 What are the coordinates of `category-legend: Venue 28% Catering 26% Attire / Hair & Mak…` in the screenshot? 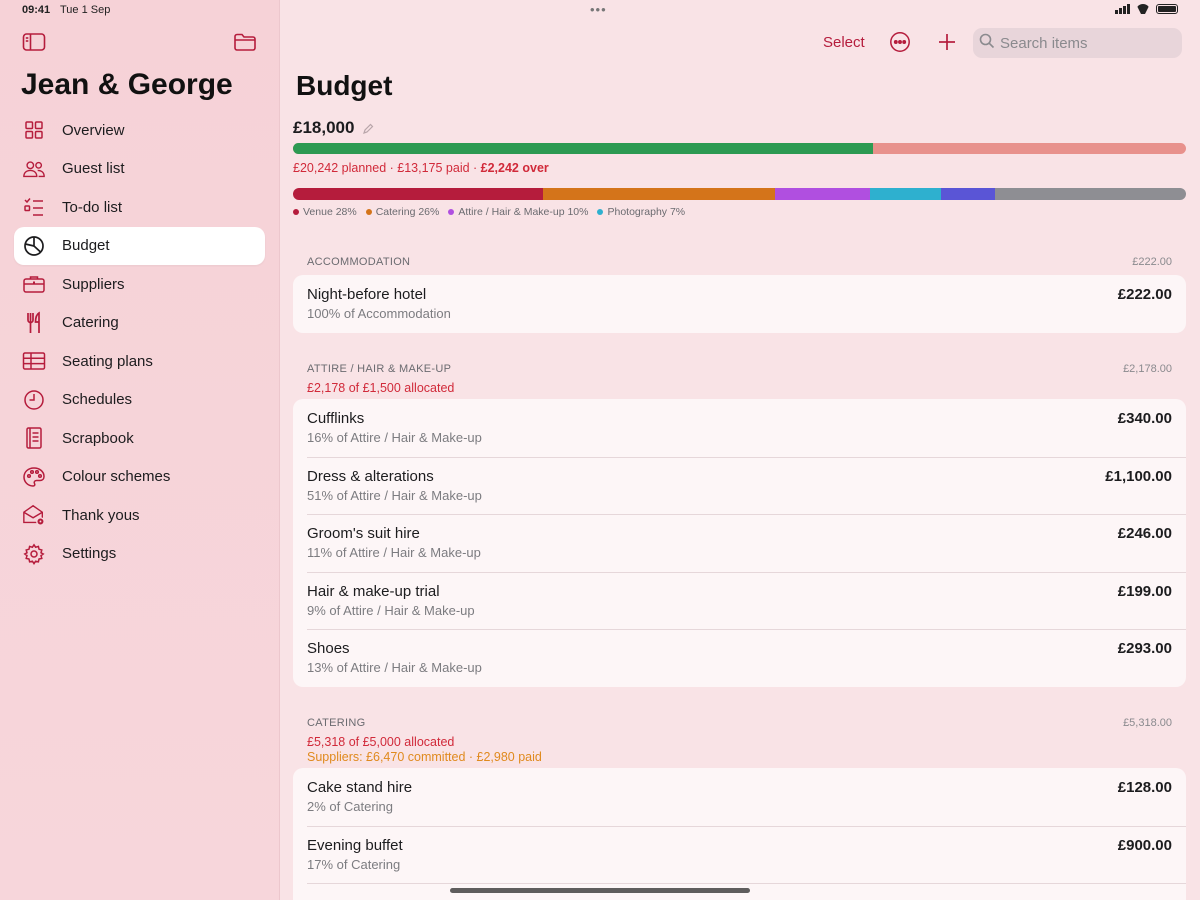 It's located at (489, 212).